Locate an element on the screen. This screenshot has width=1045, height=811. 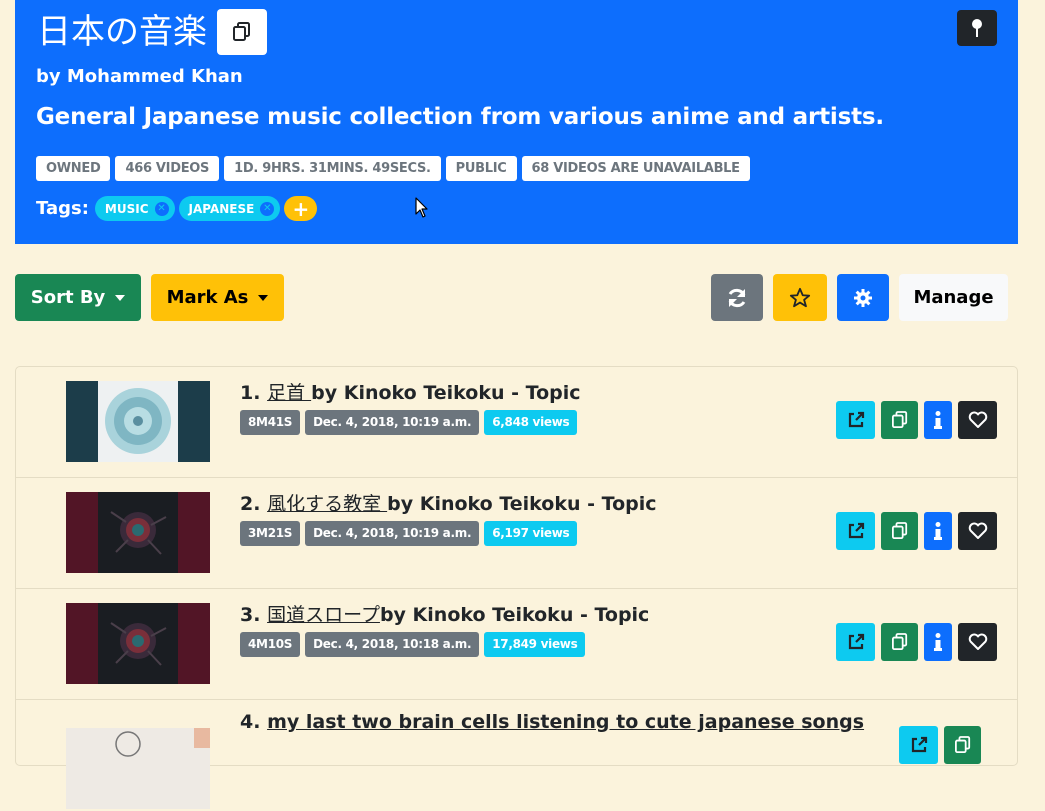
refresh-button is located at coordinates (737, 297).